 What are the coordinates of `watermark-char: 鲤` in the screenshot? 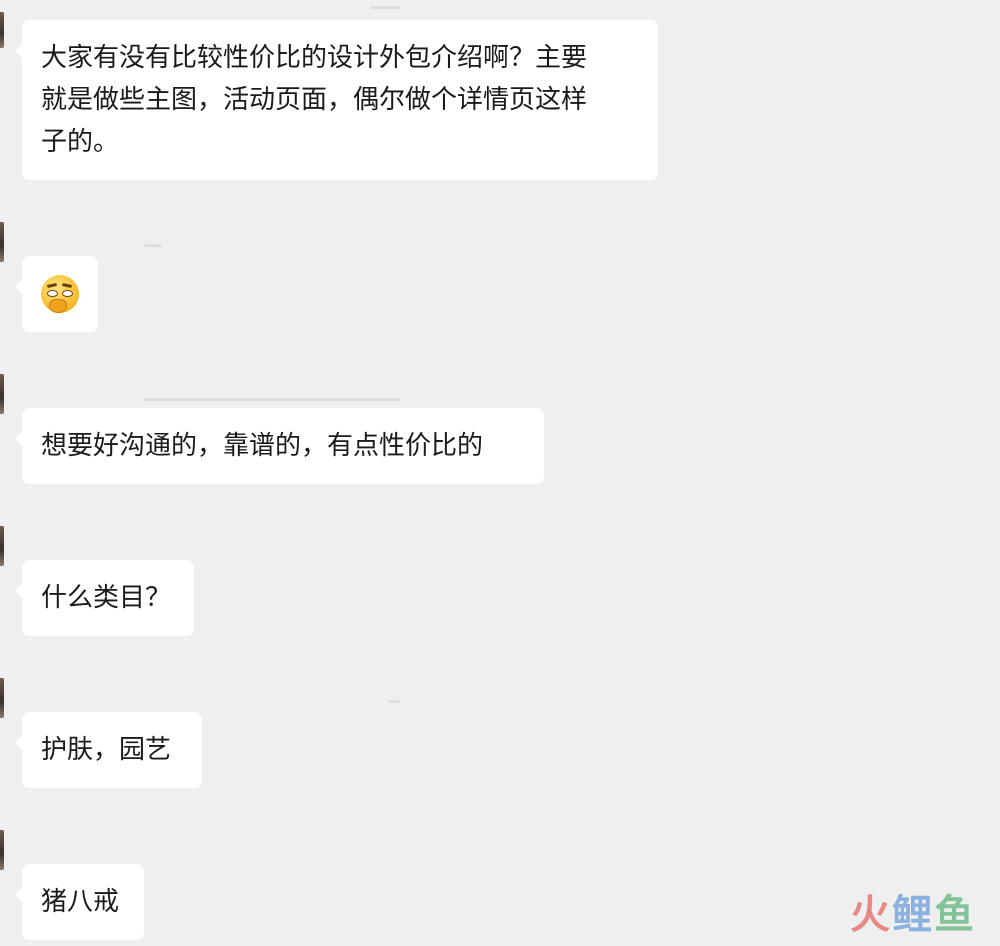 It's located at (913, 915).